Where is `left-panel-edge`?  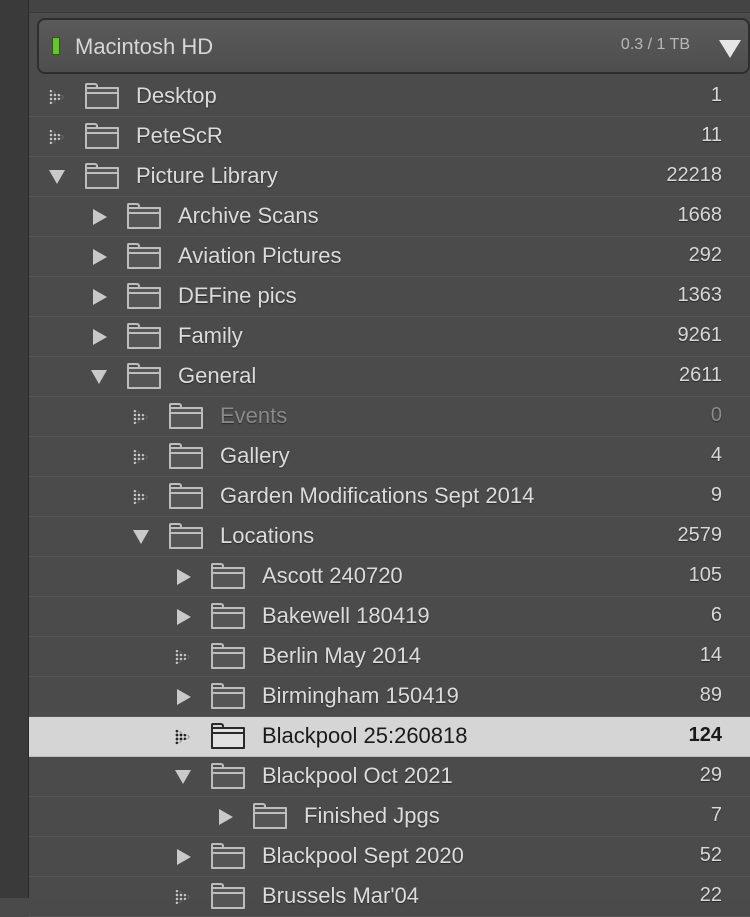 left-panel-edge is located at coordinates (14, 449).